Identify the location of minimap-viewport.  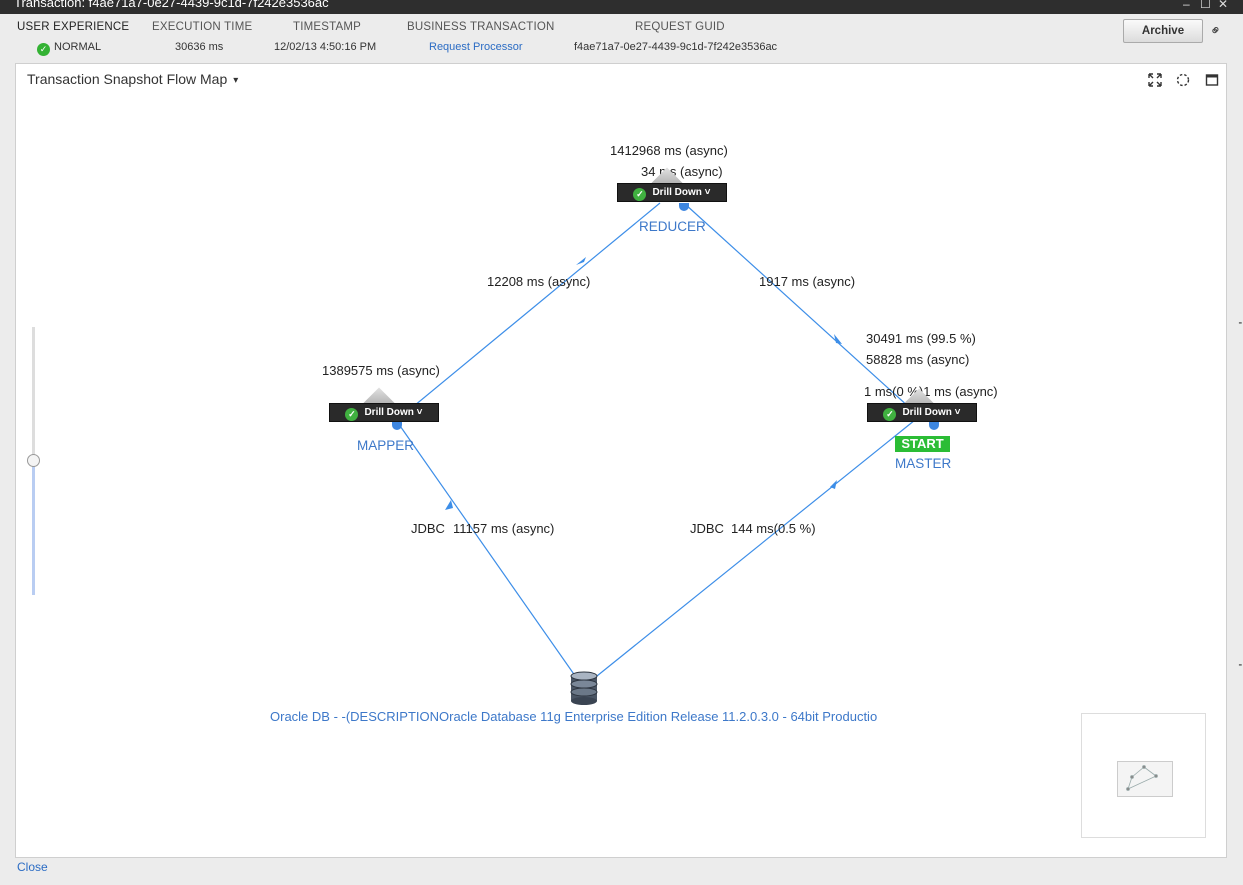
(1145, 779).